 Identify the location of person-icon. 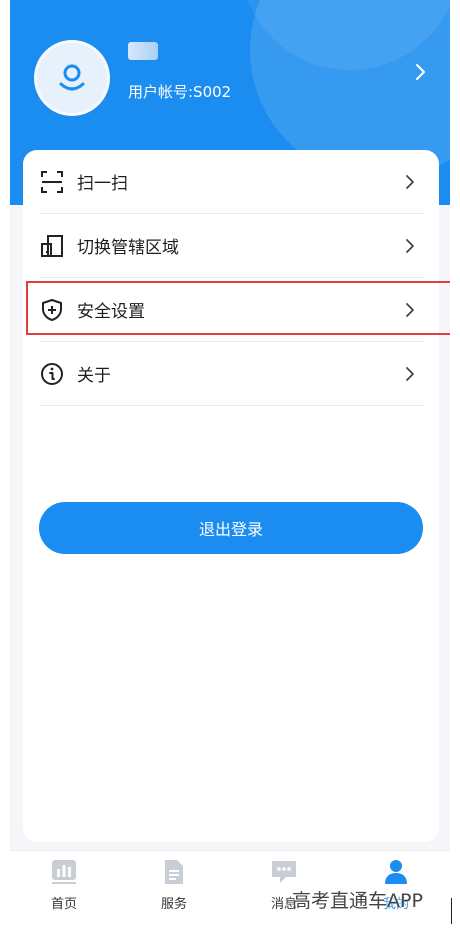
(396, 872).